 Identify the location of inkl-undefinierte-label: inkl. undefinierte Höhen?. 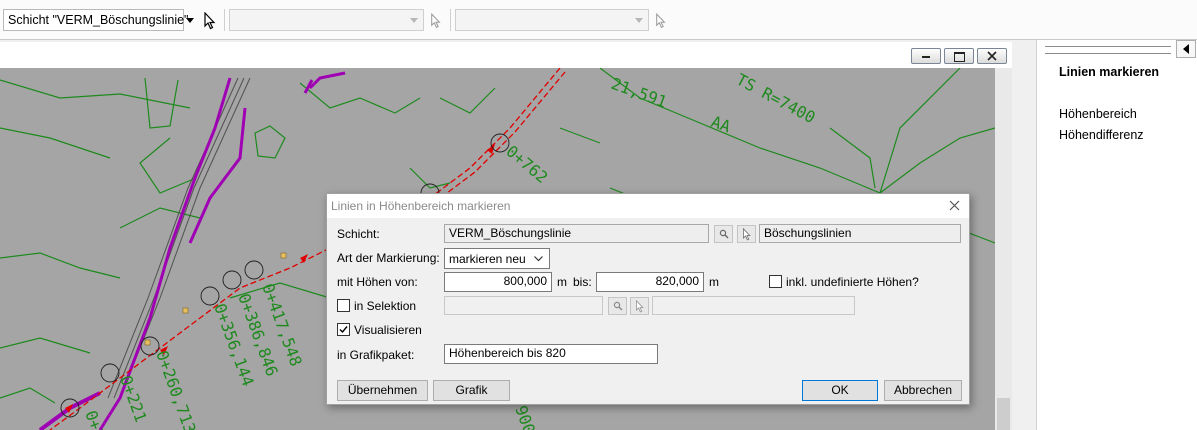
(852, 282).